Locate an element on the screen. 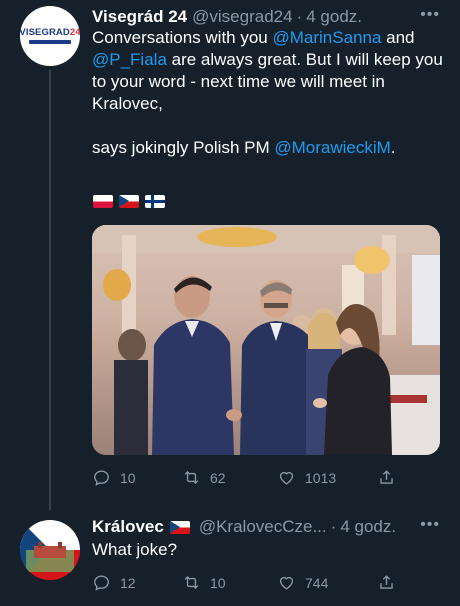 This screenshot has height=606, width=460. text-segment: says jokingly Polish PM is located at coordinates (183, 147).